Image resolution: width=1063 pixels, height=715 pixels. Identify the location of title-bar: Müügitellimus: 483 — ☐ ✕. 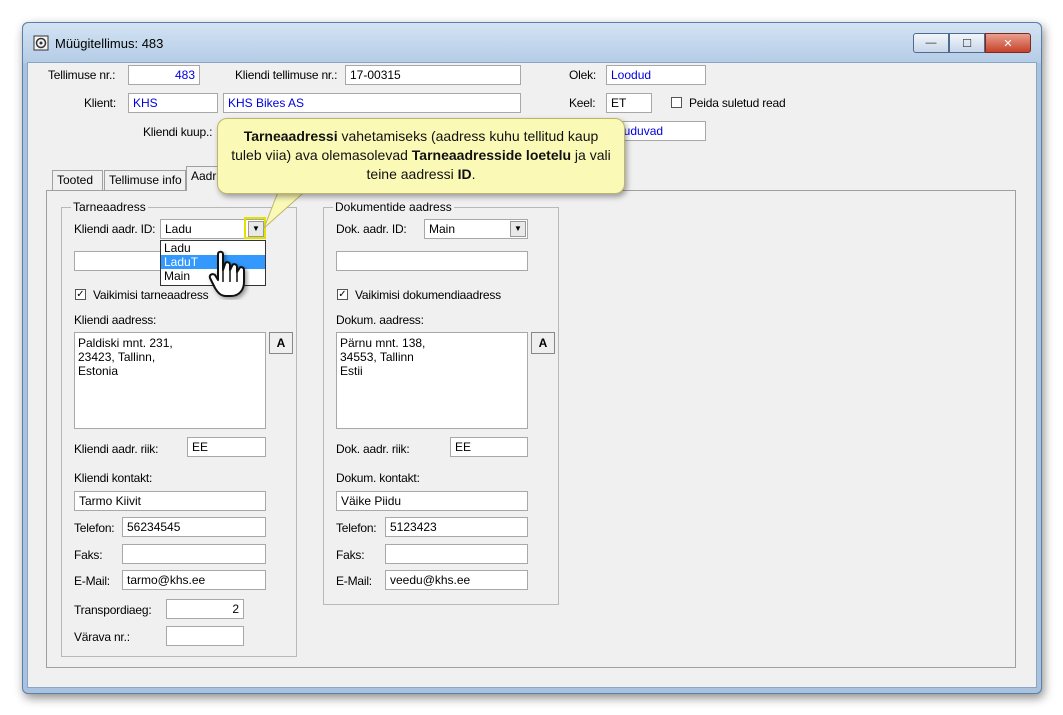
(532, 43).